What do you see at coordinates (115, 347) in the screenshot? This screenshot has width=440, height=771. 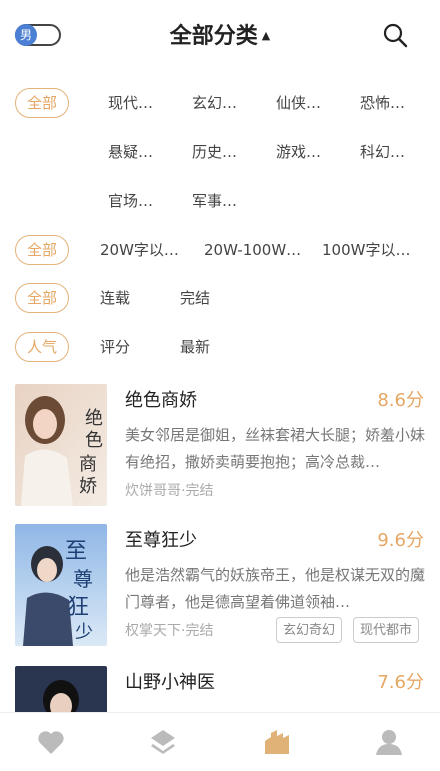 I see `sort-item: 评分` at bounding box center [115, 347].